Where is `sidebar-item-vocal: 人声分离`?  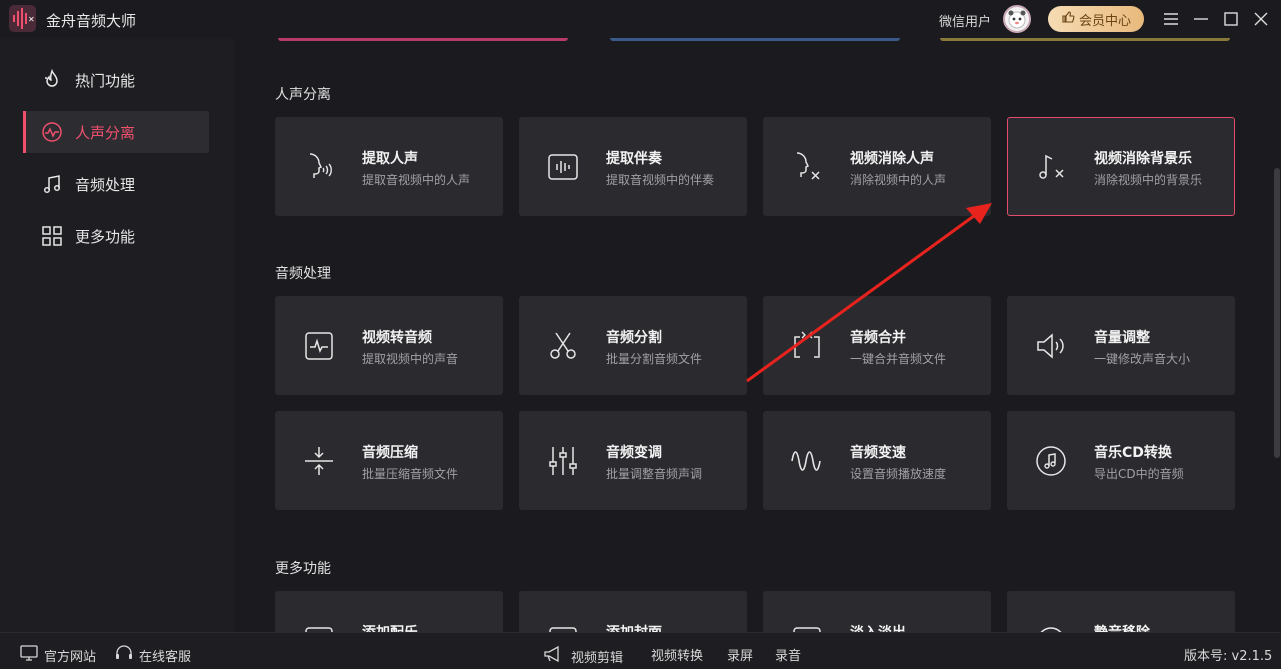 sidebar-item-vocal: 人声分离 is located at coordinates (116, 132).